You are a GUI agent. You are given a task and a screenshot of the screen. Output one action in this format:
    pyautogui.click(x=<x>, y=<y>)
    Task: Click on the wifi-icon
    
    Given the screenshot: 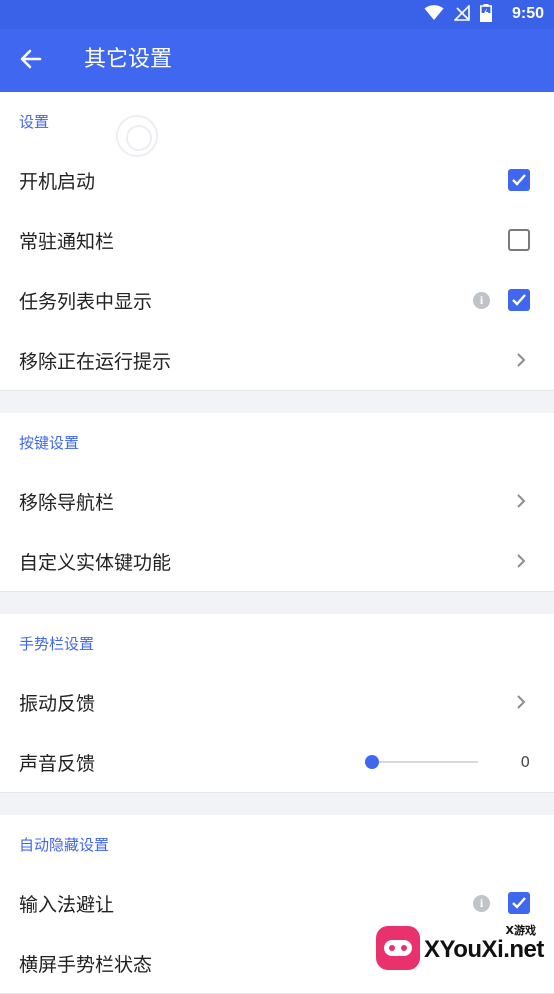 What is the action you would take?
    pyautogui.click(x=434, y=15)
    